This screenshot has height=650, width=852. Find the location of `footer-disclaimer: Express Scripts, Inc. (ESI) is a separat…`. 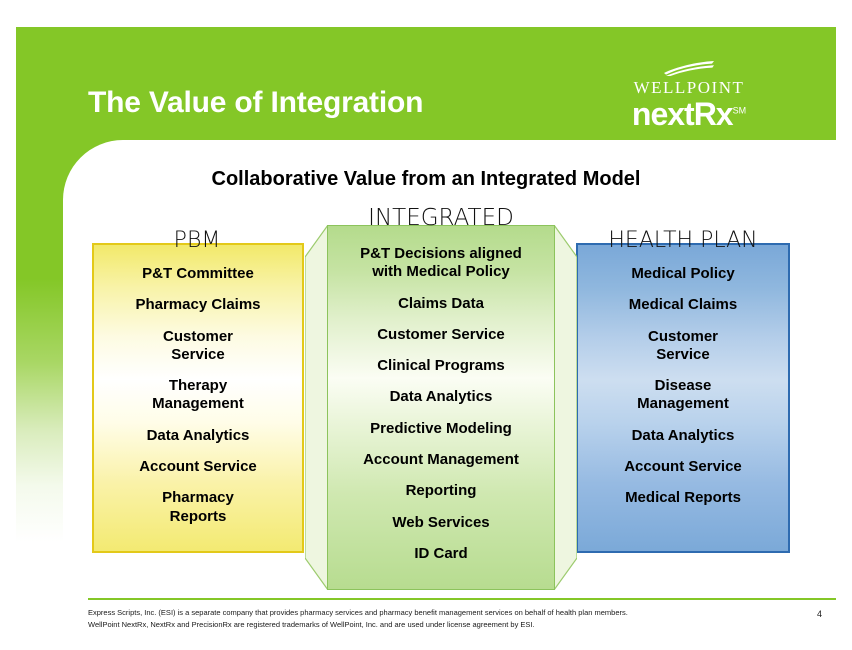

footer-disclaimer: Express Scripts, Inc. (ESI) is a separat… is located at coordinates (438, 618).